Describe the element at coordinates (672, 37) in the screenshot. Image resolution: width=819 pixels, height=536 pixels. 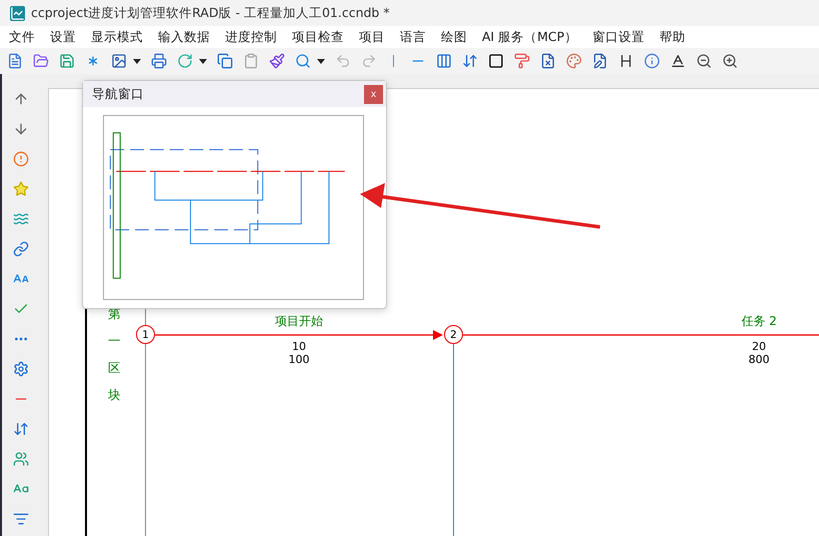
I see `menu-item: 帮助` at that location.